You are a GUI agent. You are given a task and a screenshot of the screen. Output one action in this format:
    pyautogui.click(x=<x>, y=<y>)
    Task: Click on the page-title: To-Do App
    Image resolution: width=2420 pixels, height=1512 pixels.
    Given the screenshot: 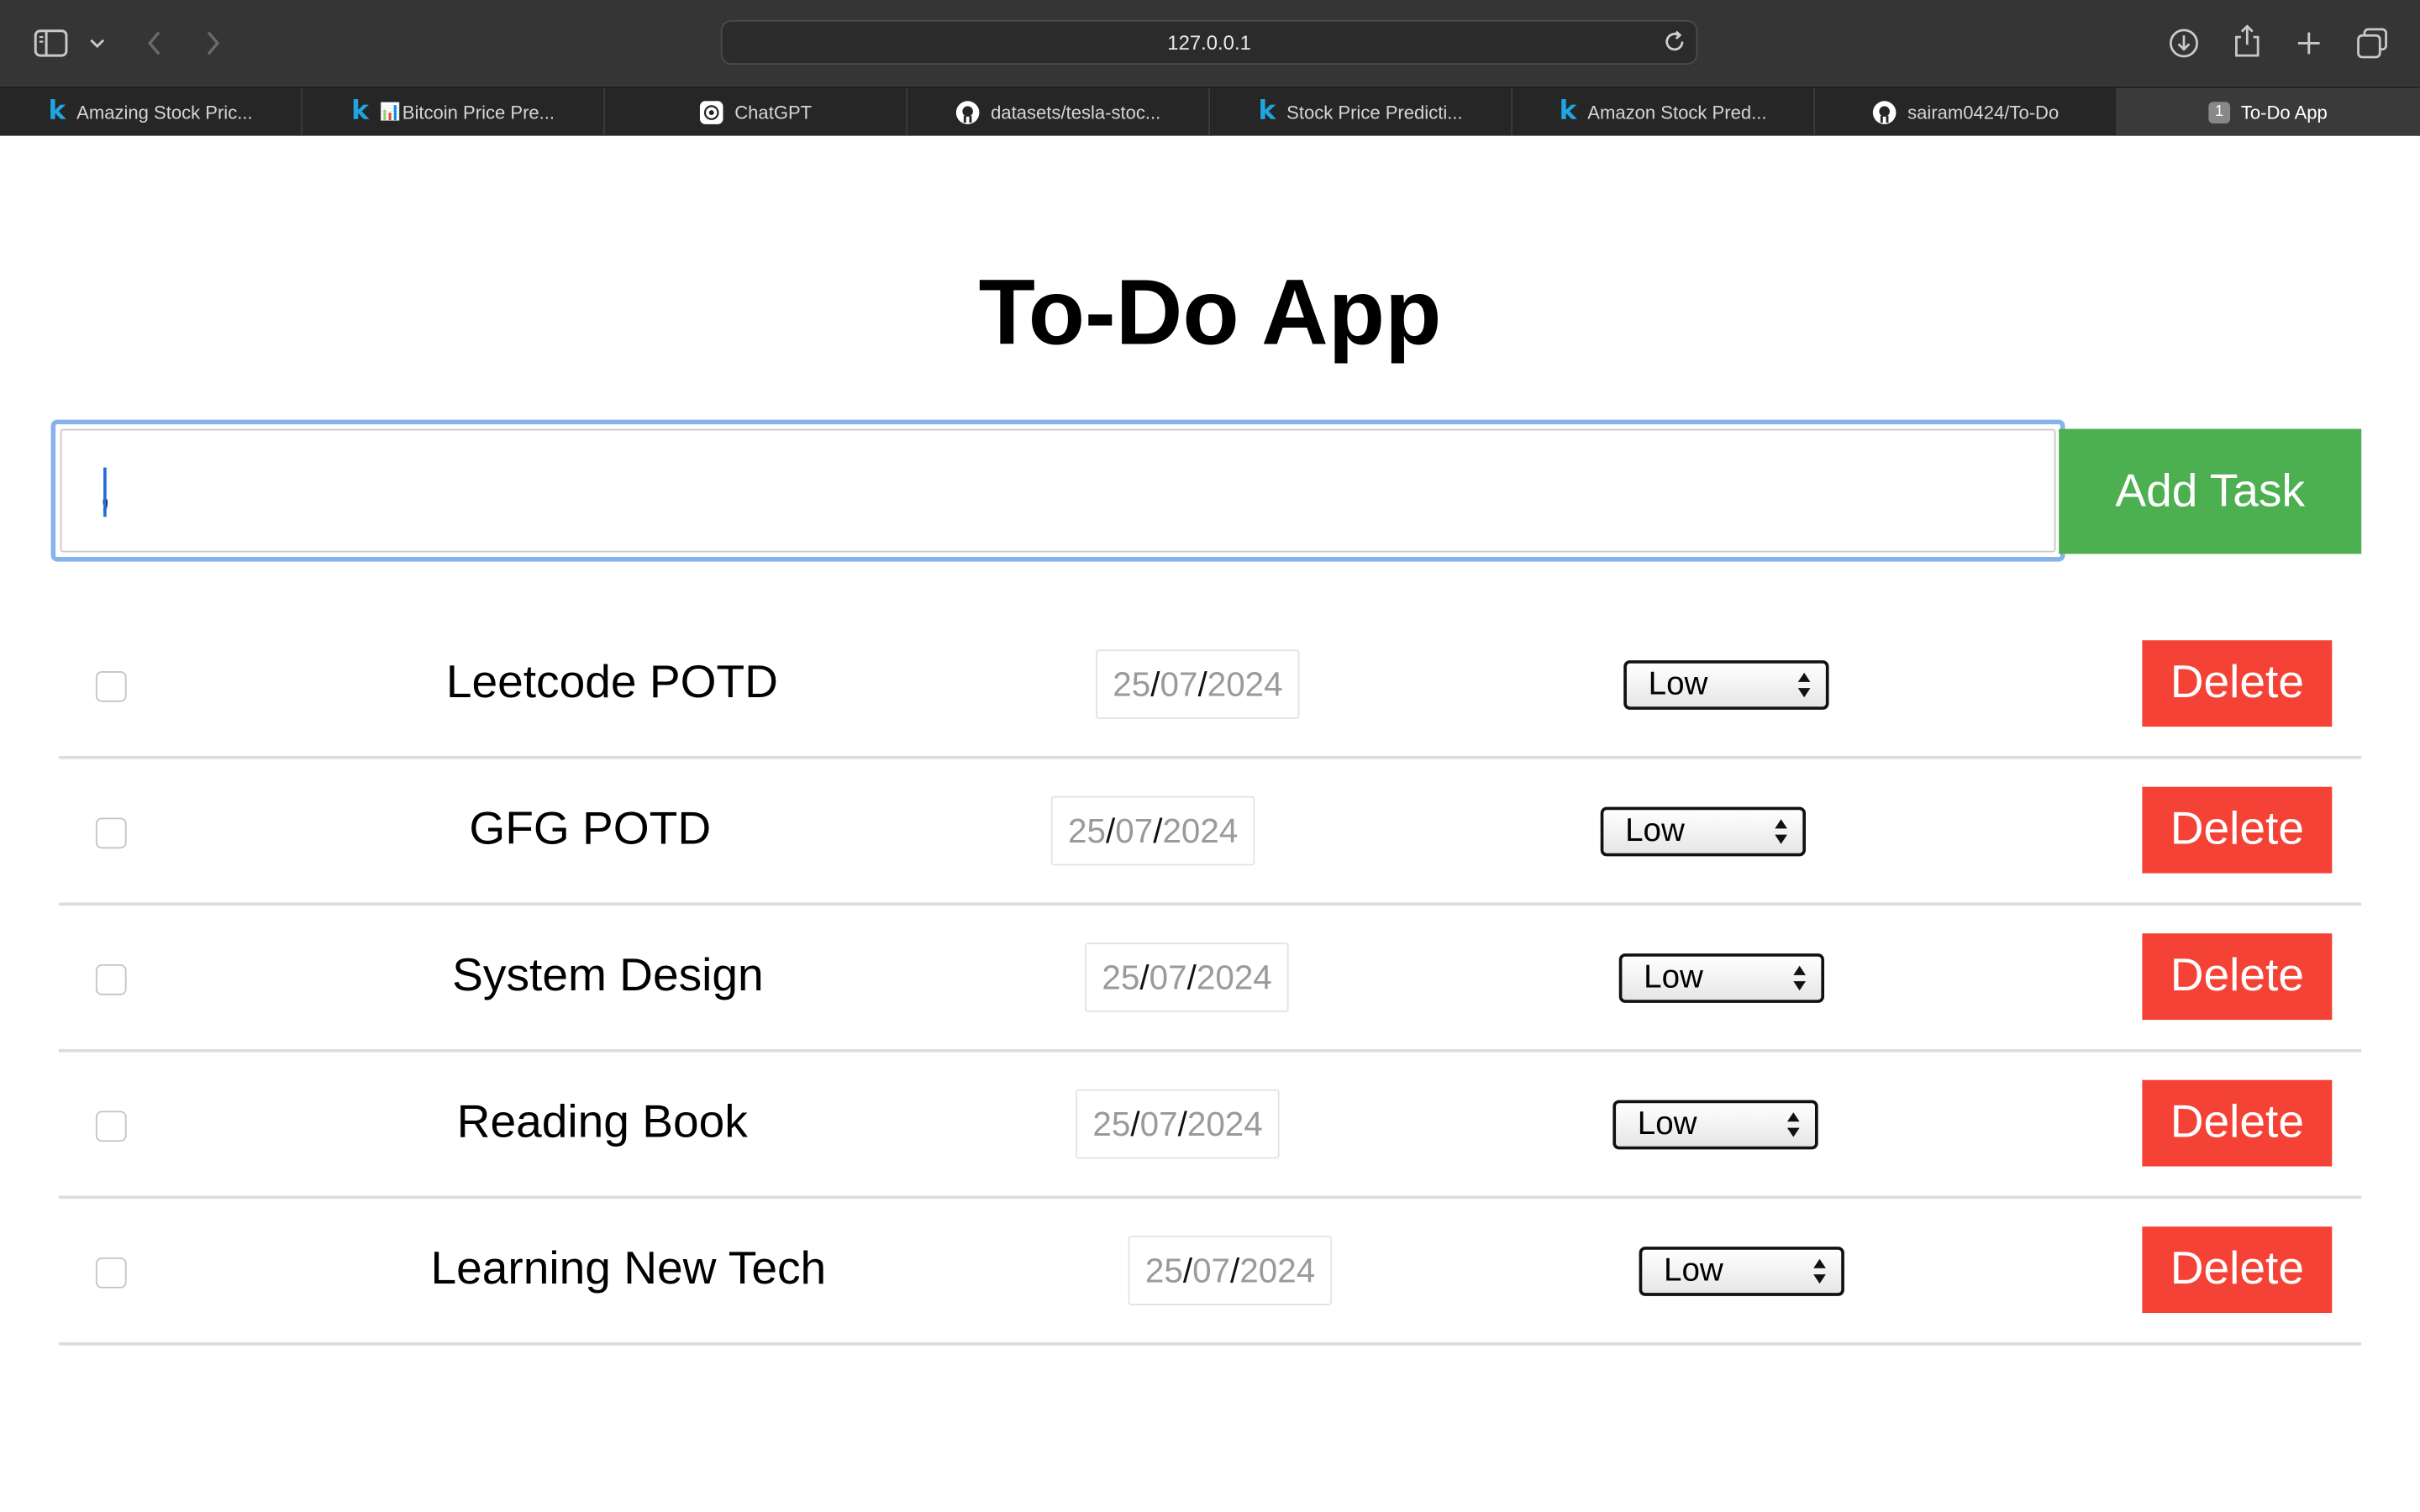 What is the action you would take?
    pyautogui.click(x=1210, y=312)
    